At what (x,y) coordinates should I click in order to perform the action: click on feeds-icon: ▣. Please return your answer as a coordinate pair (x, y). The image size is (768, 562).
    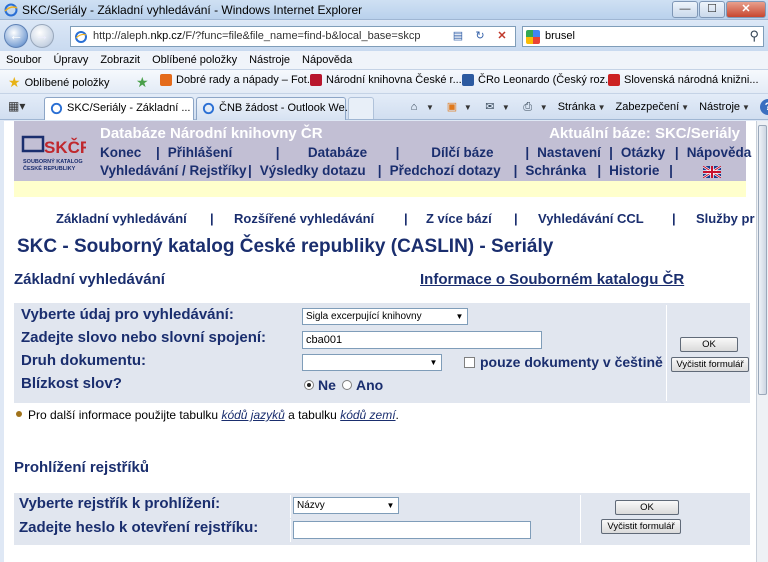
    Looking at the image, I should click on (452, 107).